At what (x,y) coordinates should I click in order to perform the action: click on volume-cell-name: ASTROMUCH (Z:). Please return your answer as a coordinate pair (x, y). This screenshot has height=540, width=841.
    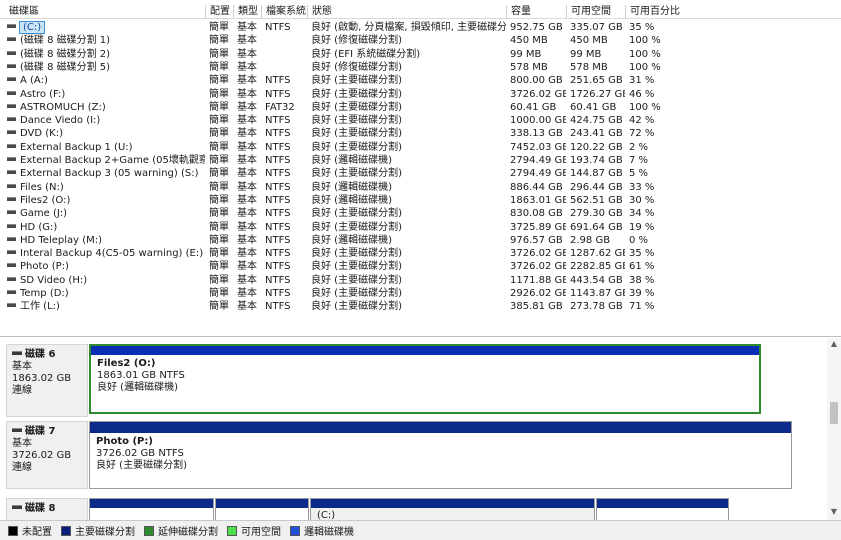
    Looking at the image, I should click on (102, 107).